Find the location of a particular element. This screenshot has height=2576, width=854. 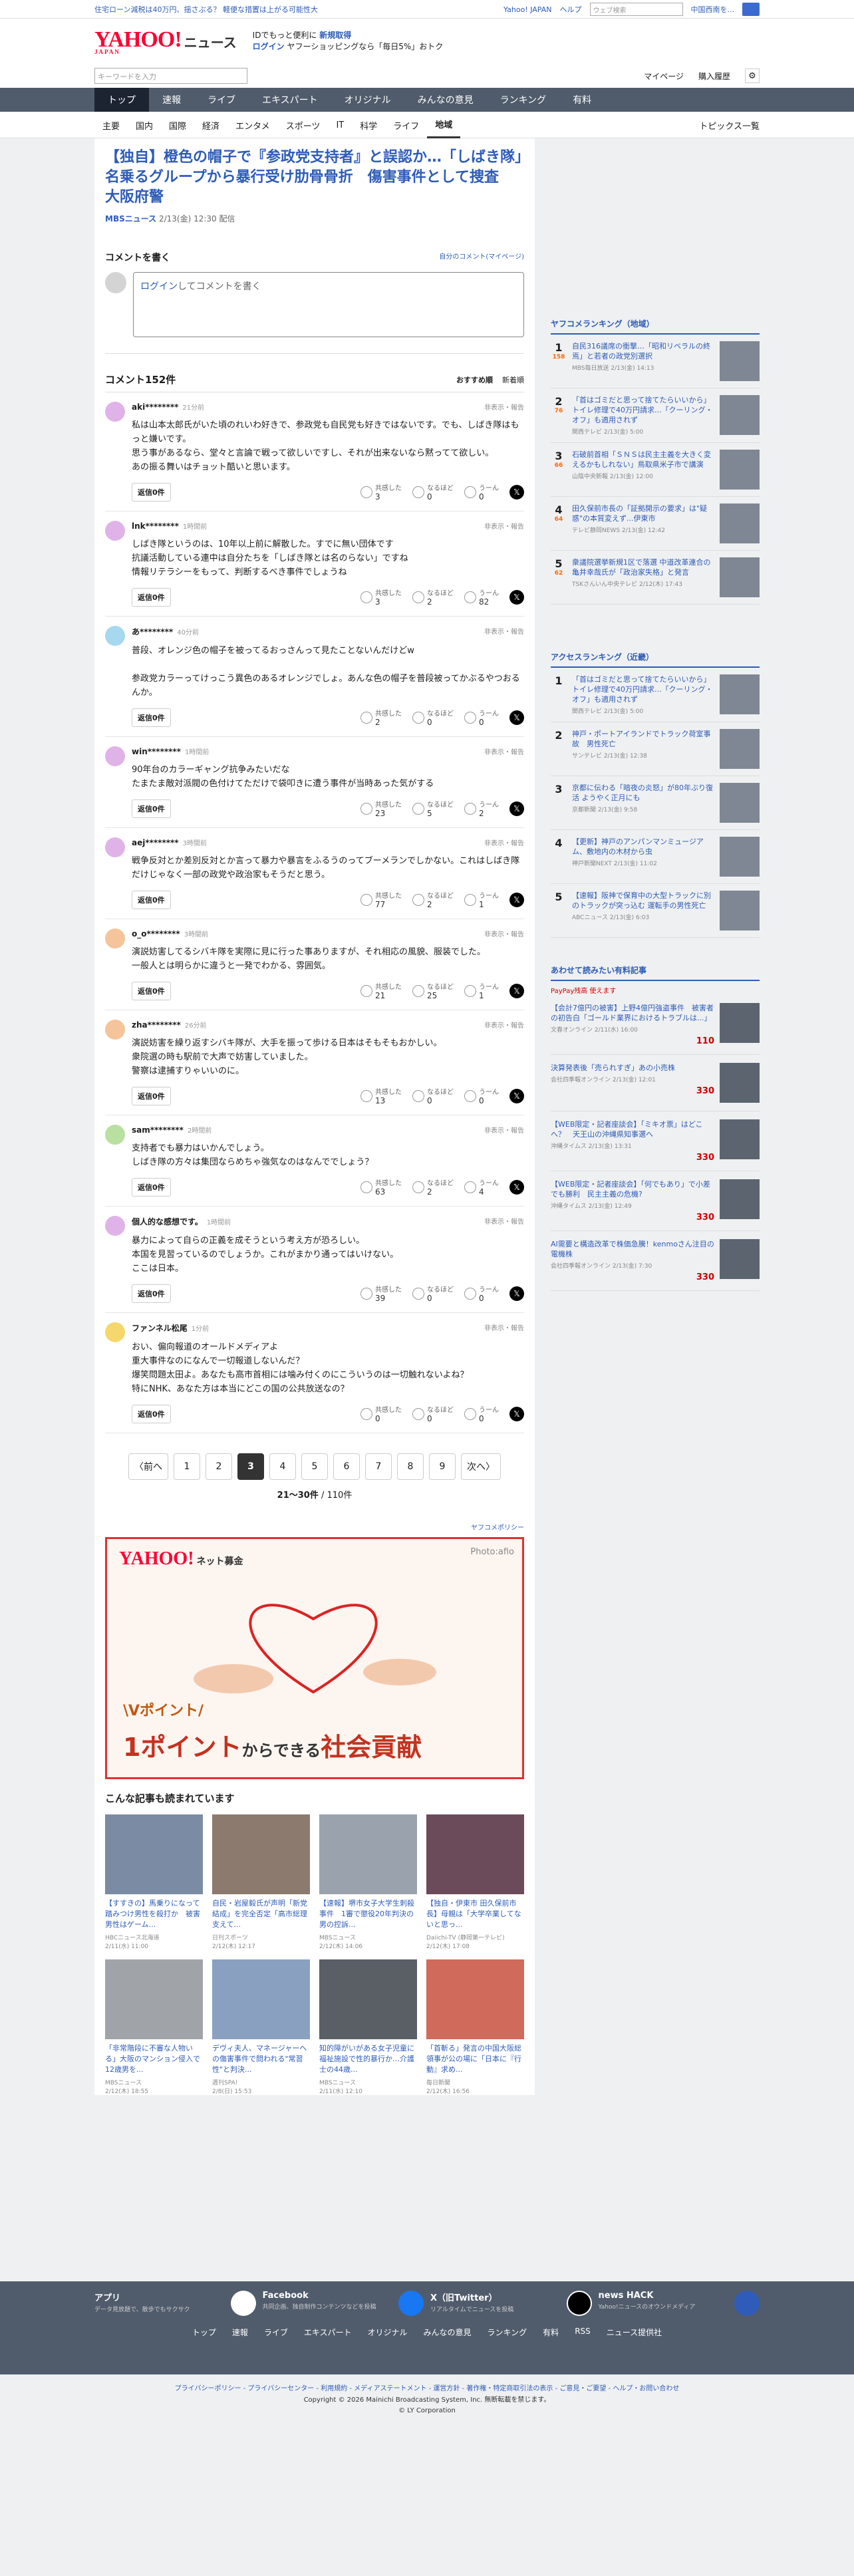

empathy-button: 共感した 2 is located at coordinates (381, 718).